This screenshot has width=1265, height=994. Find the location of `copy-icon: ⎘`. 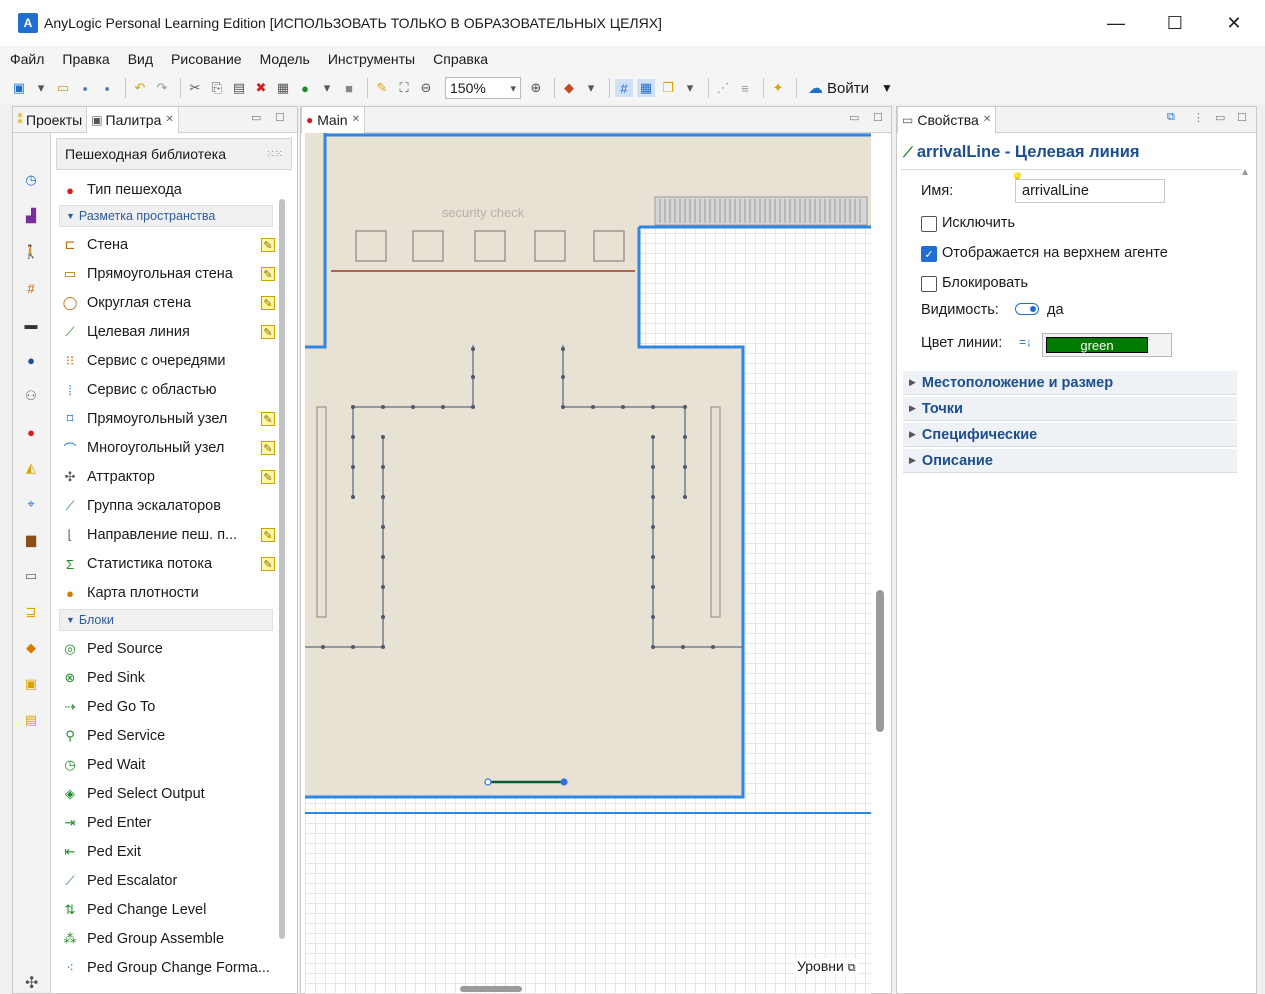

copy-icon: ⎘ is located at coordinates (217, 88).